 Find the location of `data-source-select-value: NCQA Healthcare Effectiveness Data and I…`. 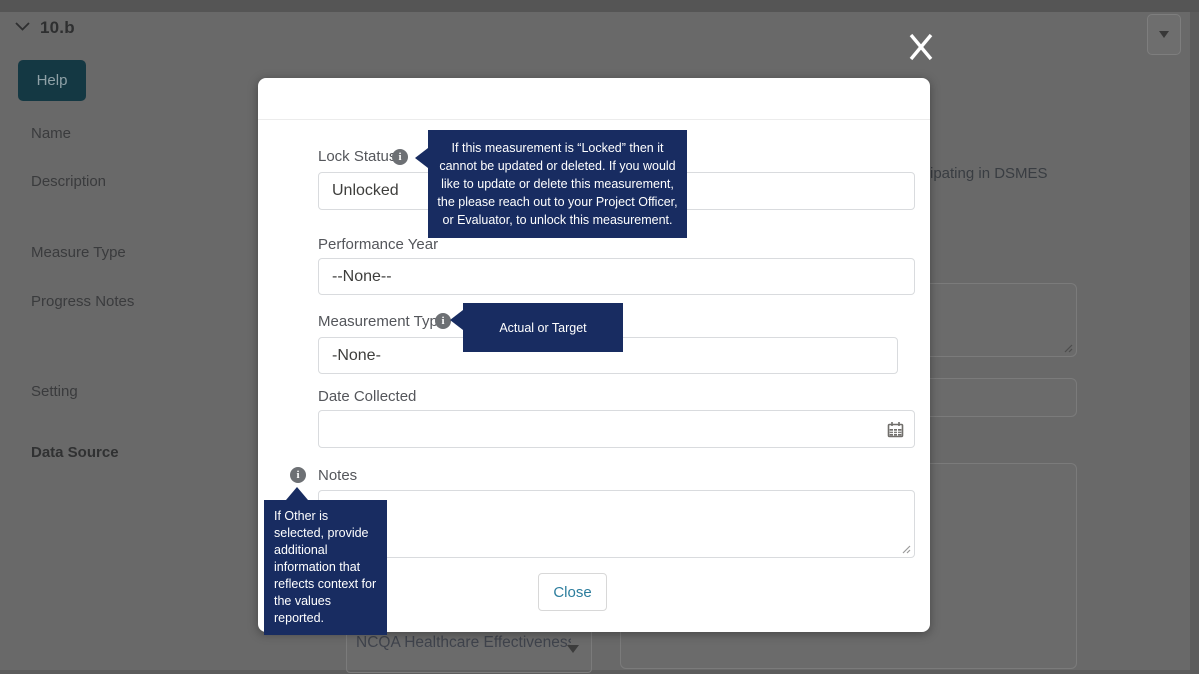

data-source-select-value: NCQA Healthcare Effectiveness Data and I… is located at coordinates (463, 642).